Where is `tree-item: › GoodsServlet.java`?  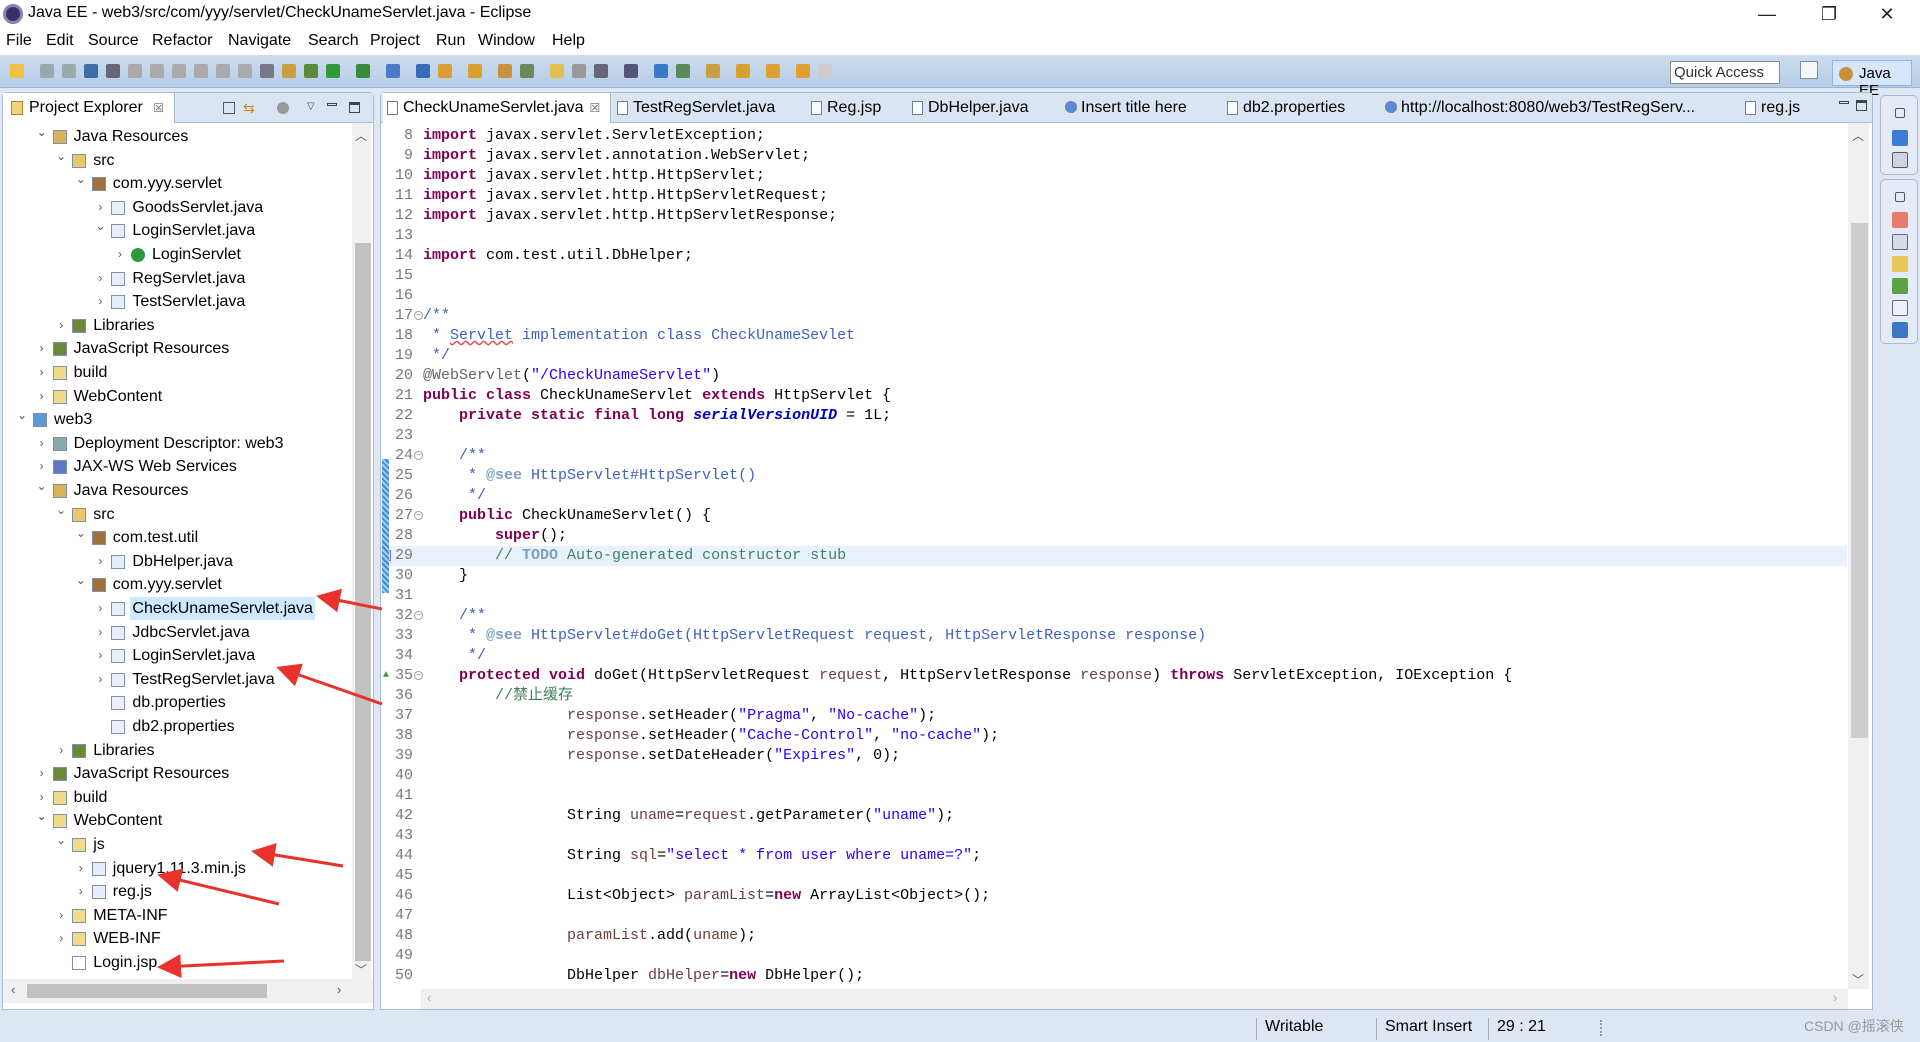 tree-item: › GoodsServlet.java is located at coordinates (177, 207).